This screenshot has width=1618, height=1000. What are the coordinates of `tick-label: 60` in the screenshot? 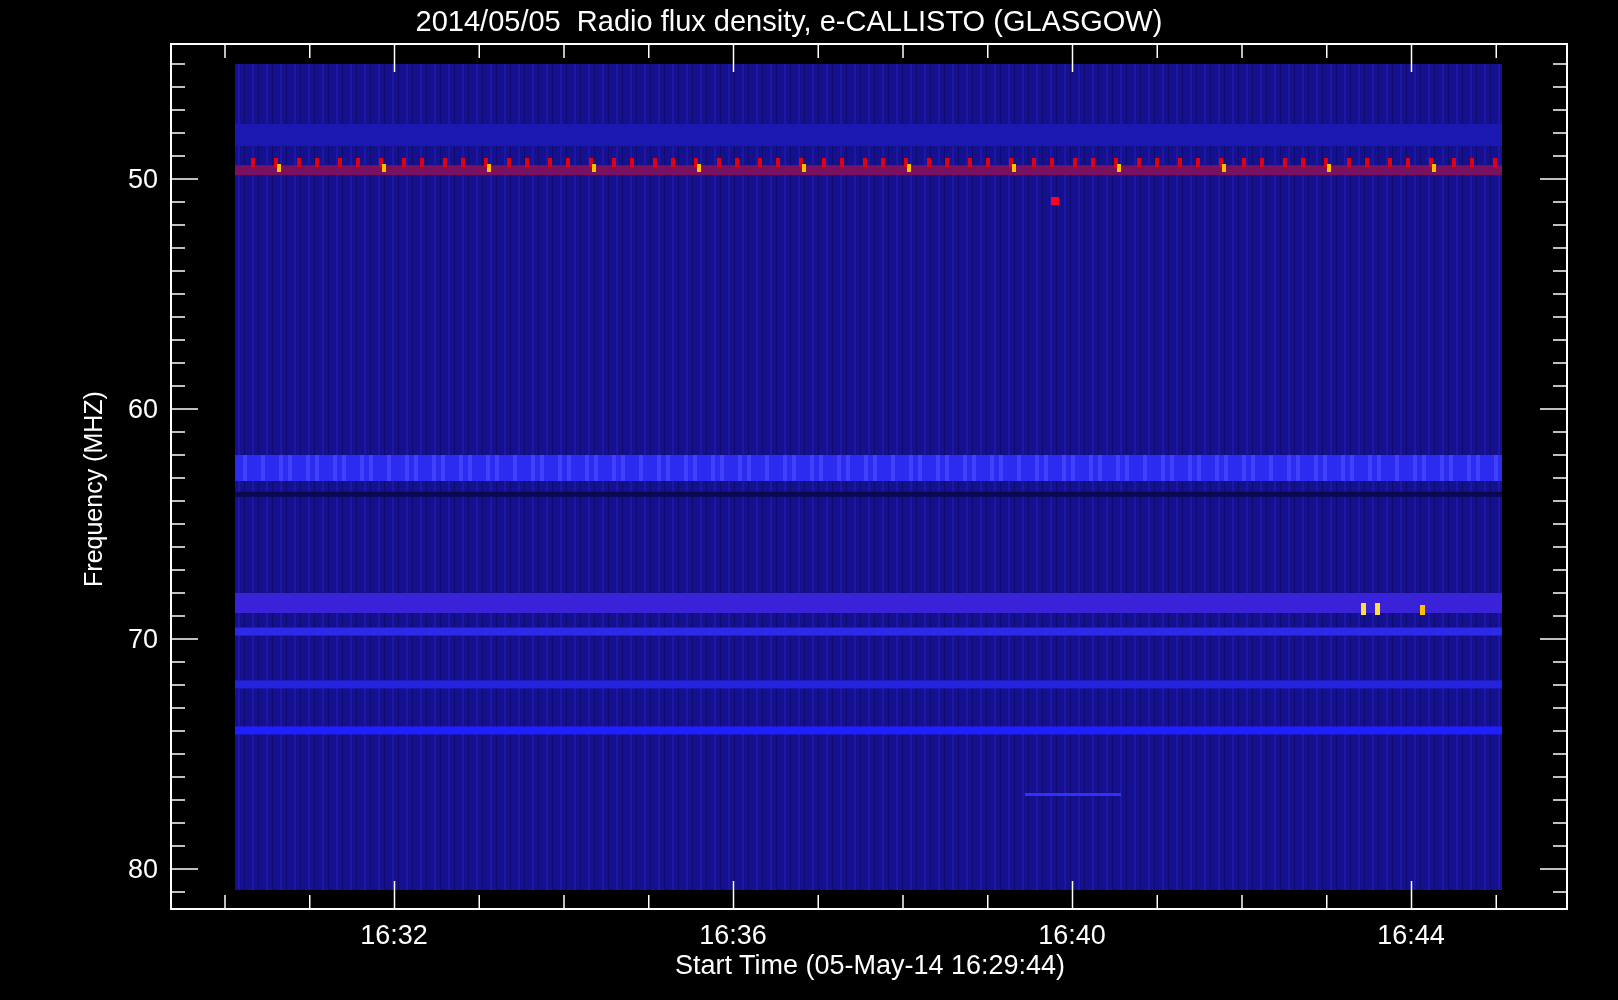 It's located at (142, 409).